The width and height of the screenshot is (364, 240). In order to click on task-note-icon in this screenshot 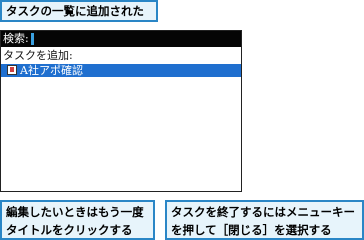, I will do `click(12, 70)`.